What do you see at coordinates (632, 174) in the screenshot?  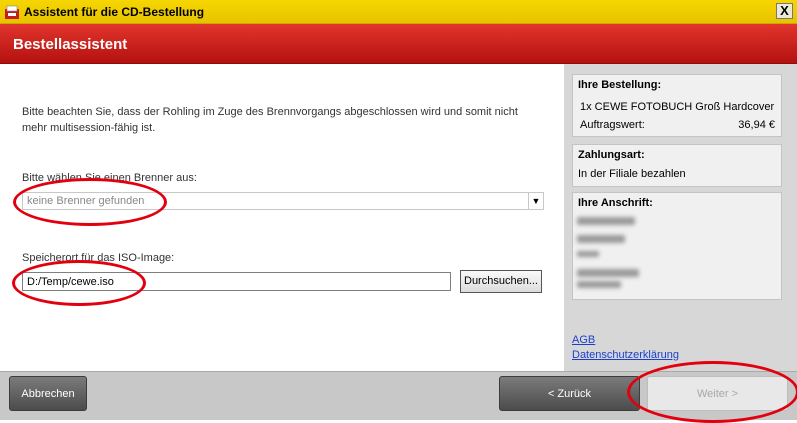 I see `payment-method: In der Filiale bezahlen` at bounding box center [632, 174].